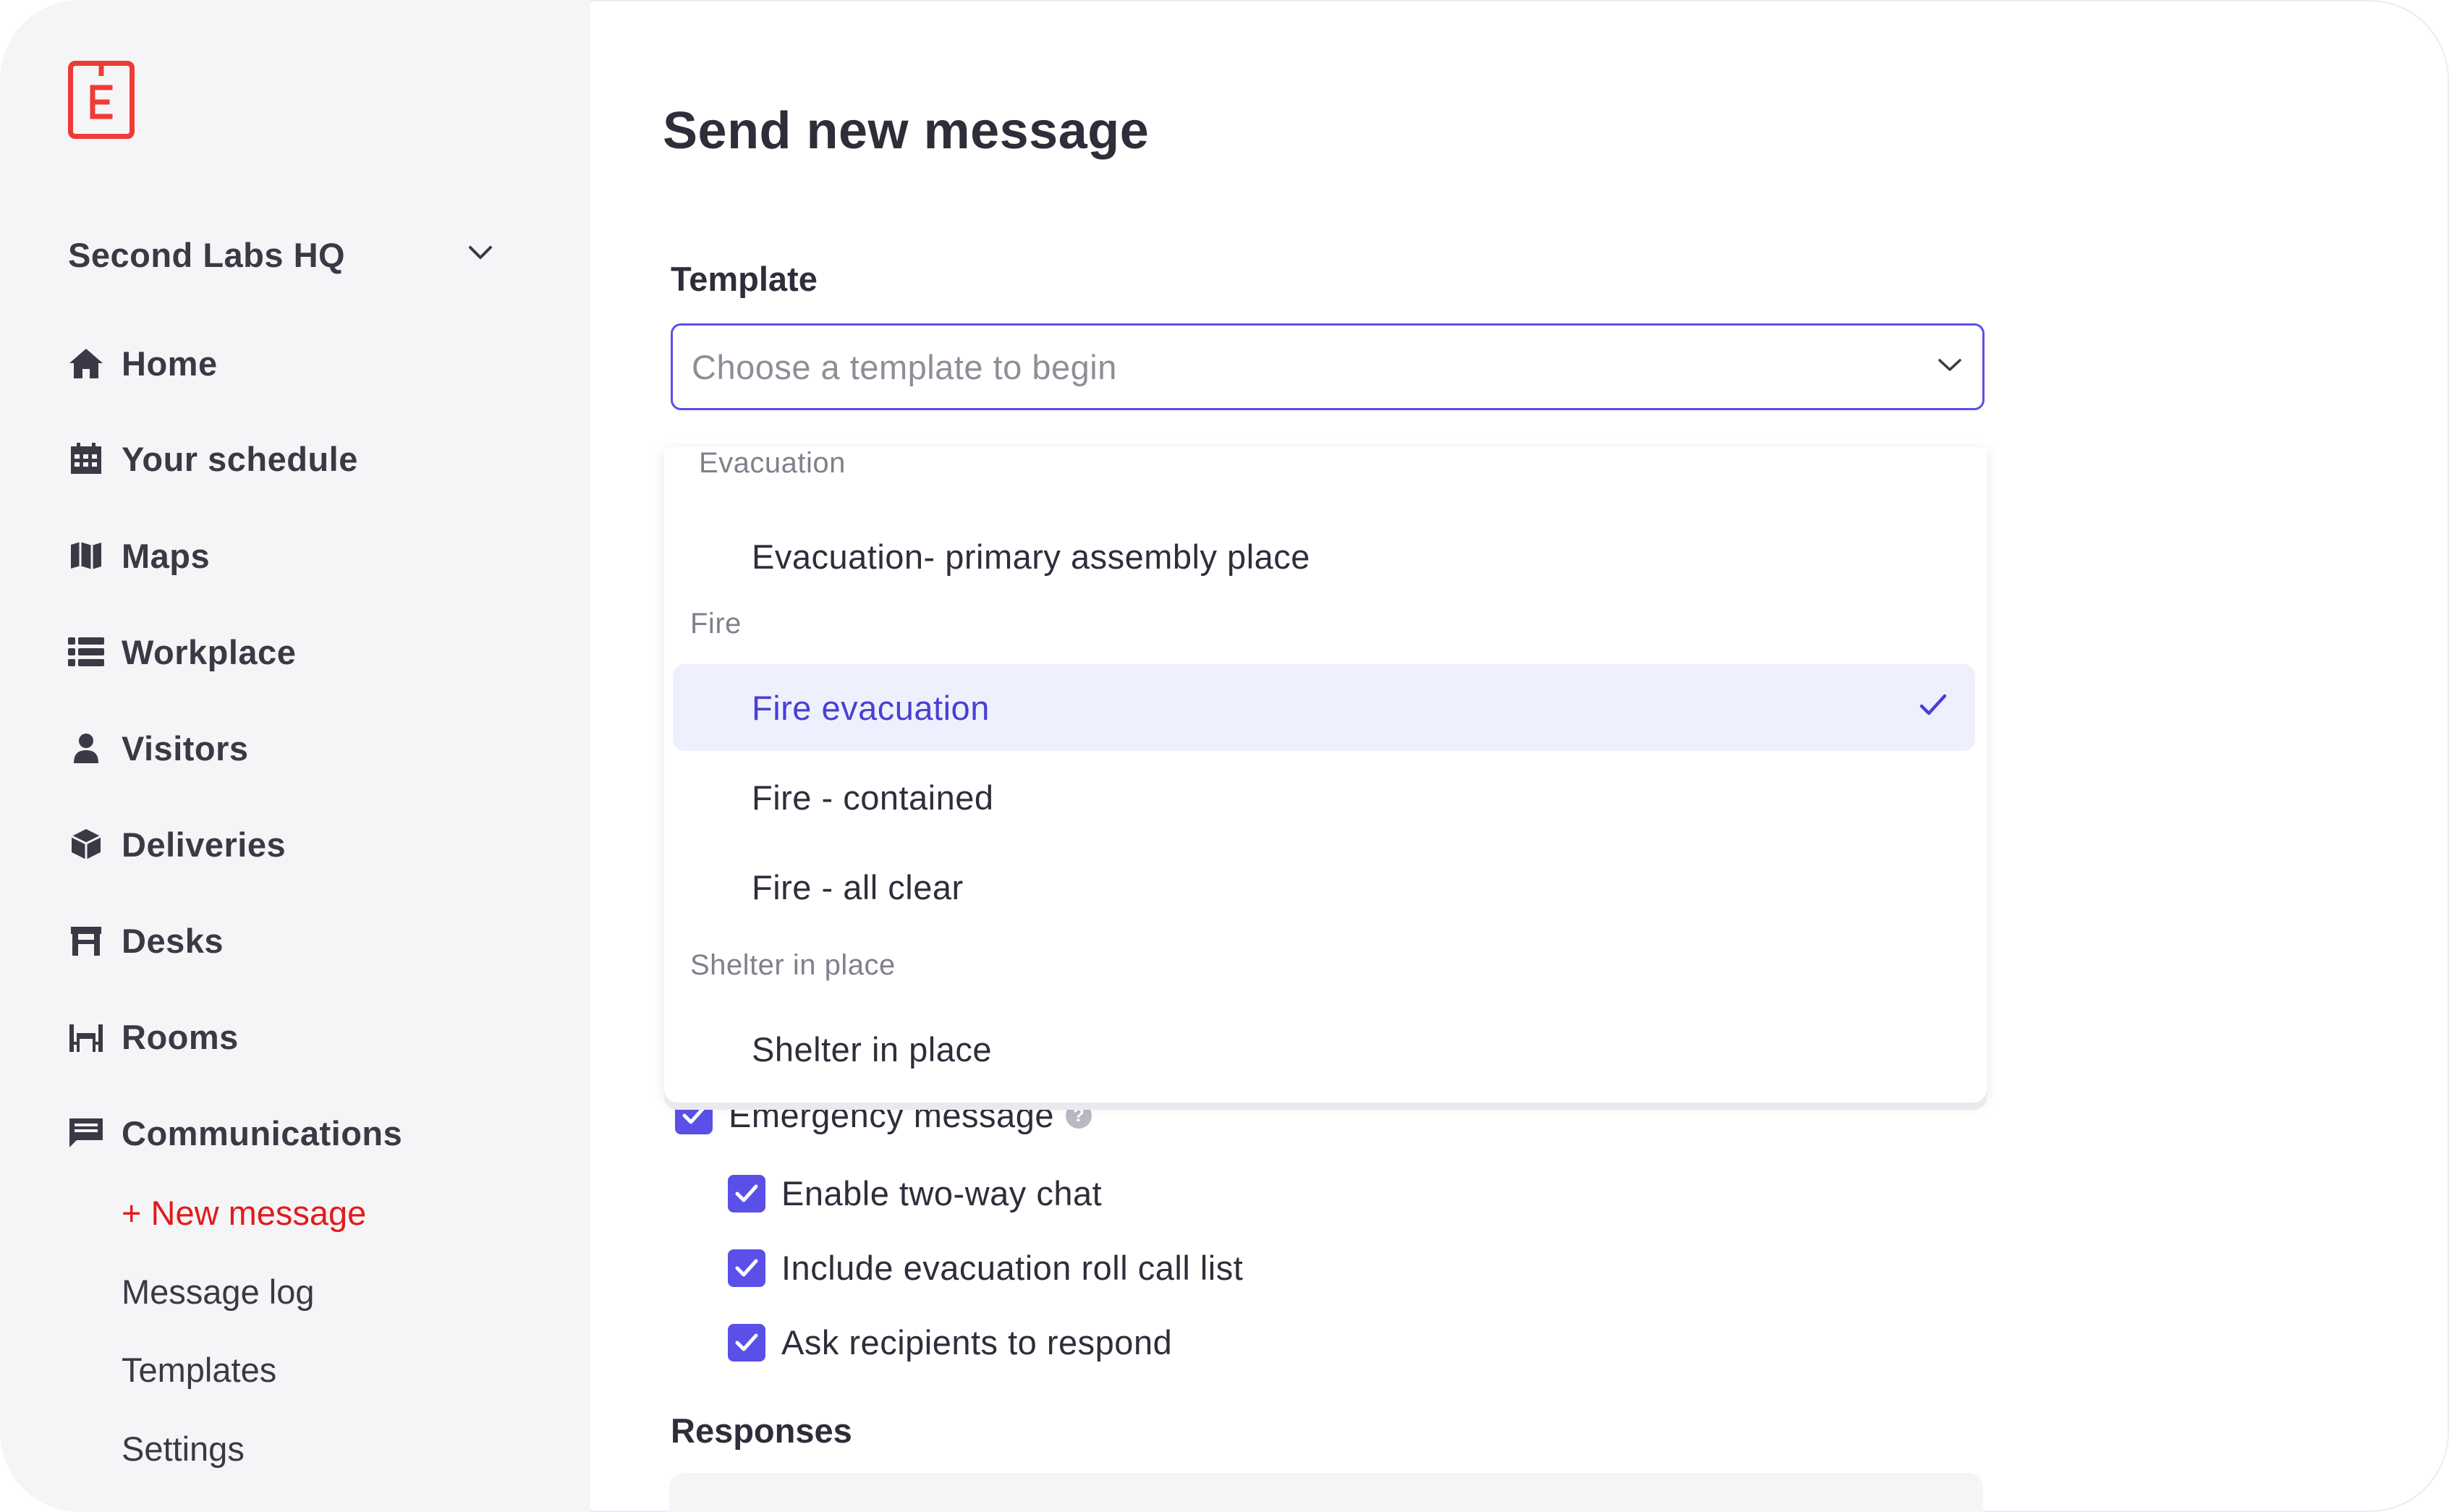 The width and height of the screenshot is (2449, 1512). What do you see at coordinates (207, 254) in the screenshot?
I see `org-name: Second Labs HQ` at bounding box center [207, 254].